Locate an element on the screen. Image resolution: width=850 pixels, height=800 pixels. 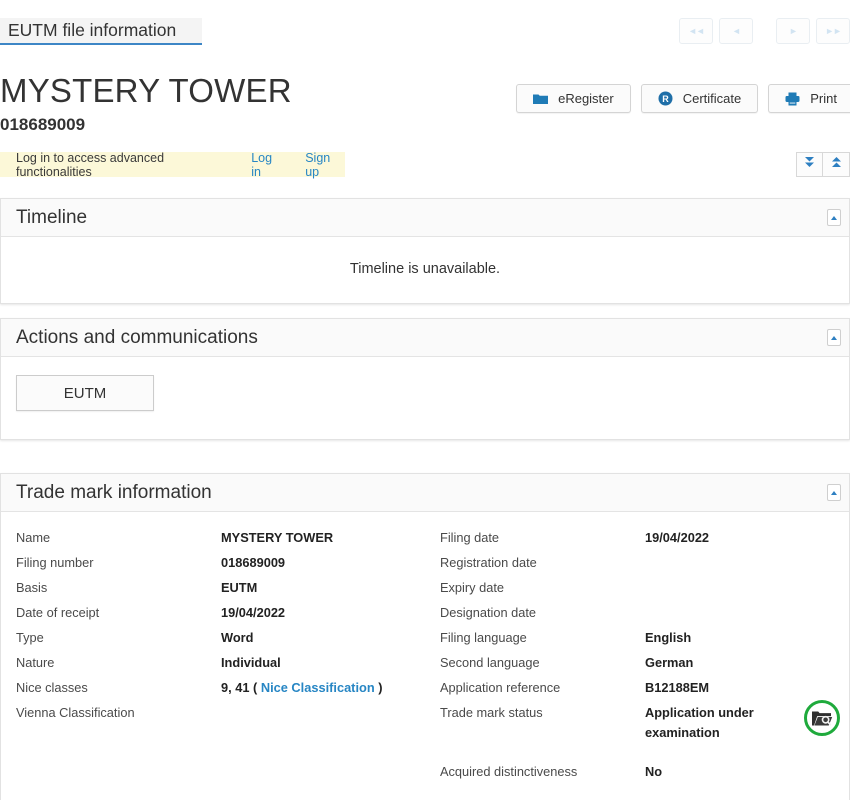
field-acquired-distinctiveness: Acquired distinctiveness No is located at coordinates (644, 774).